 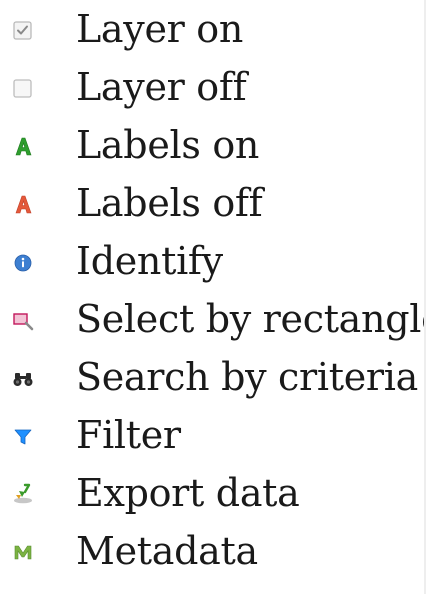 I want to click on legend-label: Labels on, so click(x=168, y=145).